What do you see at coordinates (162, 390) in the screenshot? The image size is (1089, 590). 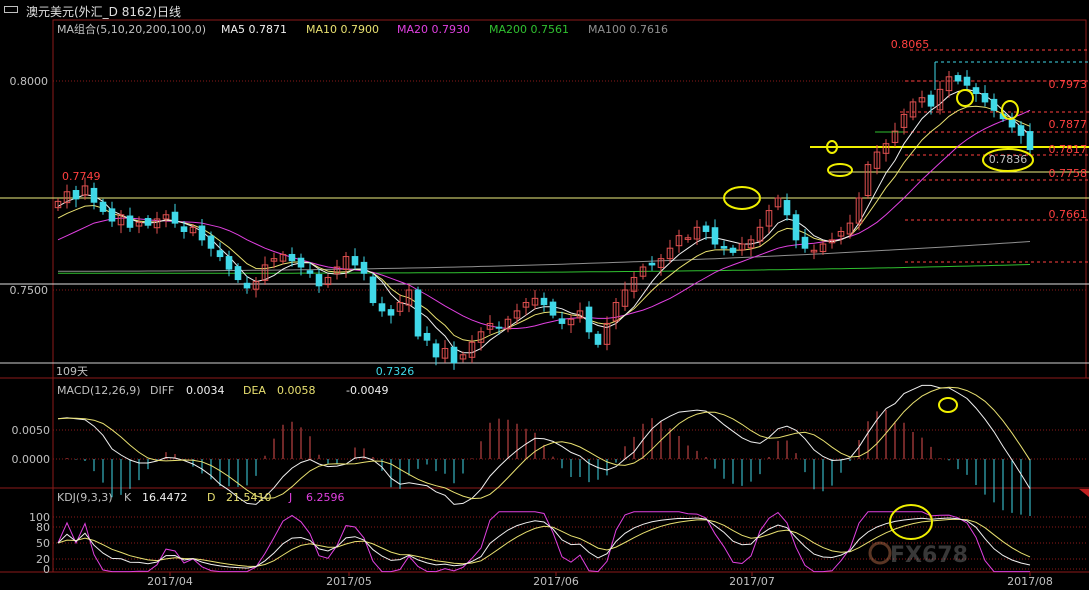 I see `macd-diff-label: DIFF` at bounding box center [162, 390].